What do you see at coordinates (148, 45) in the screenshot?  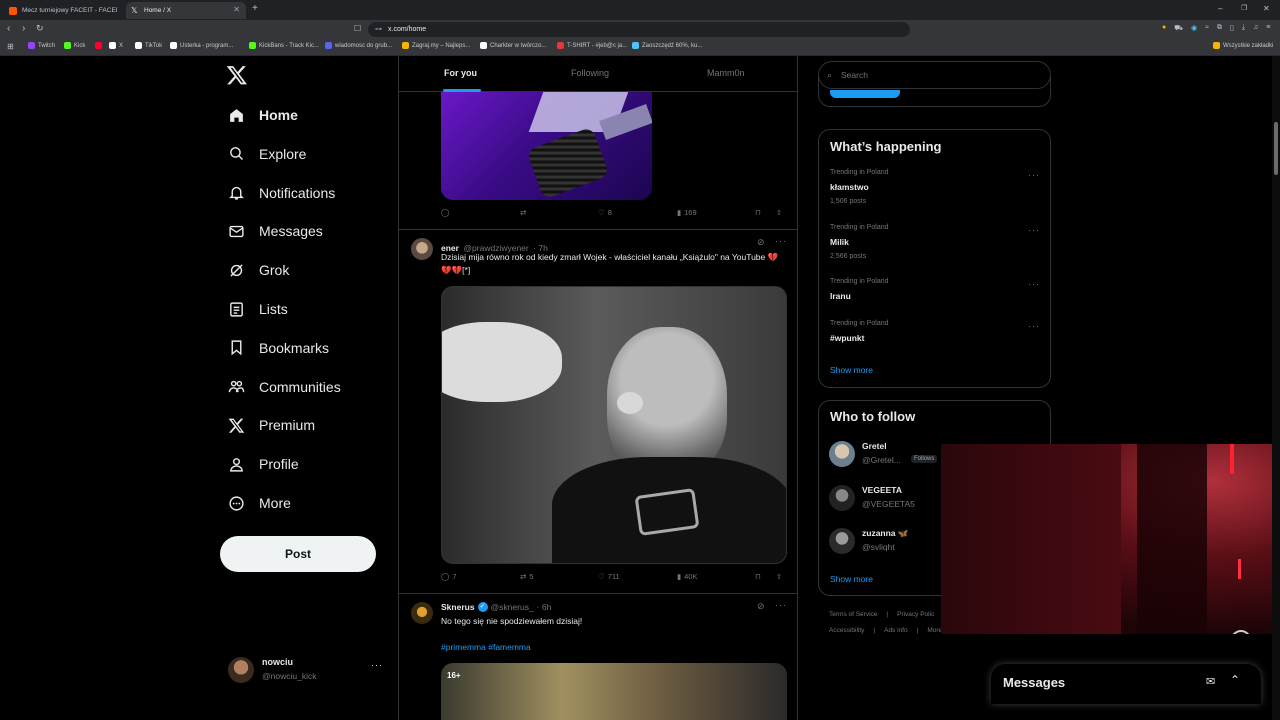 I see `bookmark-item: TikTok` at bounding box center [148, 45].